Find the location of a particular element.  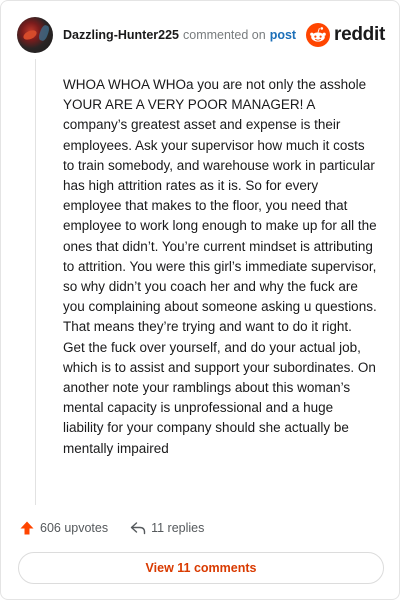

comment-meta: Dazzling-Hunter225 commented on post is located at coordinates (179, 35).